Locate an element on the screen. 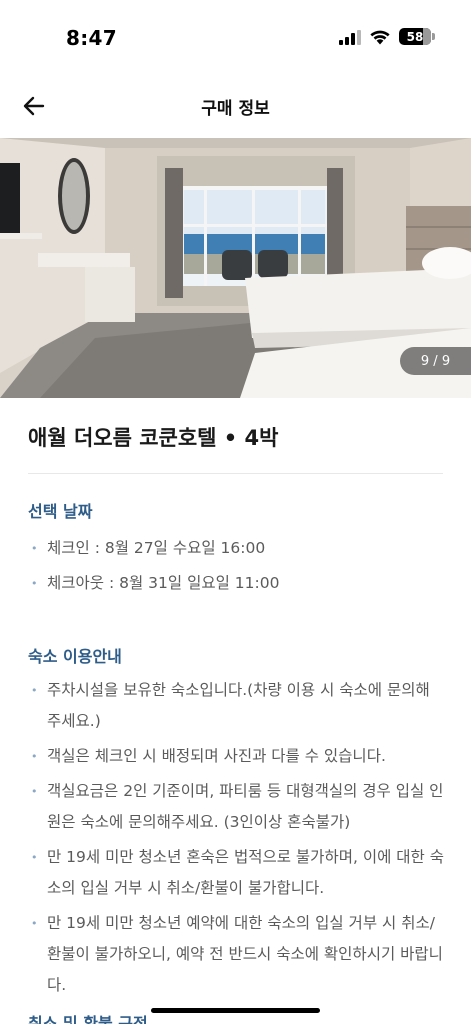 The height and width of the screenshot is (1024, 471). status-time: 8:47 is located at coordinates (91, 38).